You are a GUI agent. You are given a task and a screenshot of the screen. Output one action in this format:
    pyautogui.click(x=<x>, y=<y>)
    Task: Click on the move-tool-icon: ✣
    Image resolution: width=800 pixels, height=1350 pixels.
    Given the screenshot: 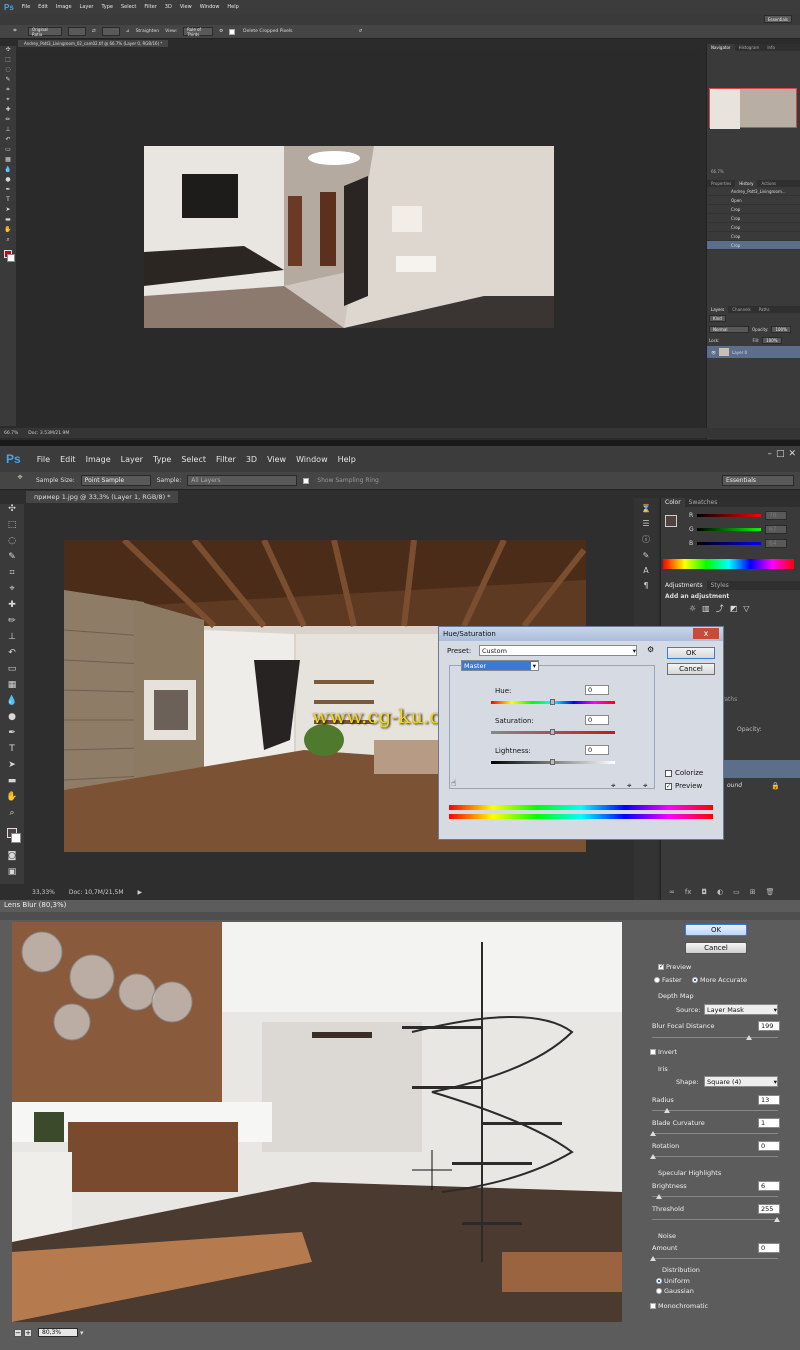 What is the action you would take?
    pyautogui.click(x=8, y=51)
    